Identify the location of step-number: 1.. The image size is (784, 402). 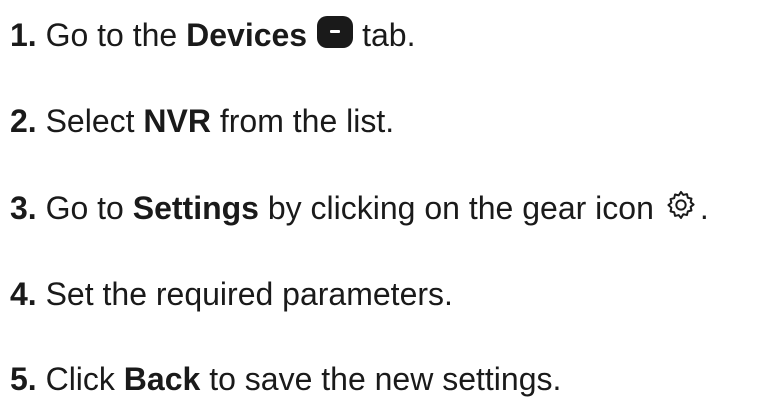
(23, 35).